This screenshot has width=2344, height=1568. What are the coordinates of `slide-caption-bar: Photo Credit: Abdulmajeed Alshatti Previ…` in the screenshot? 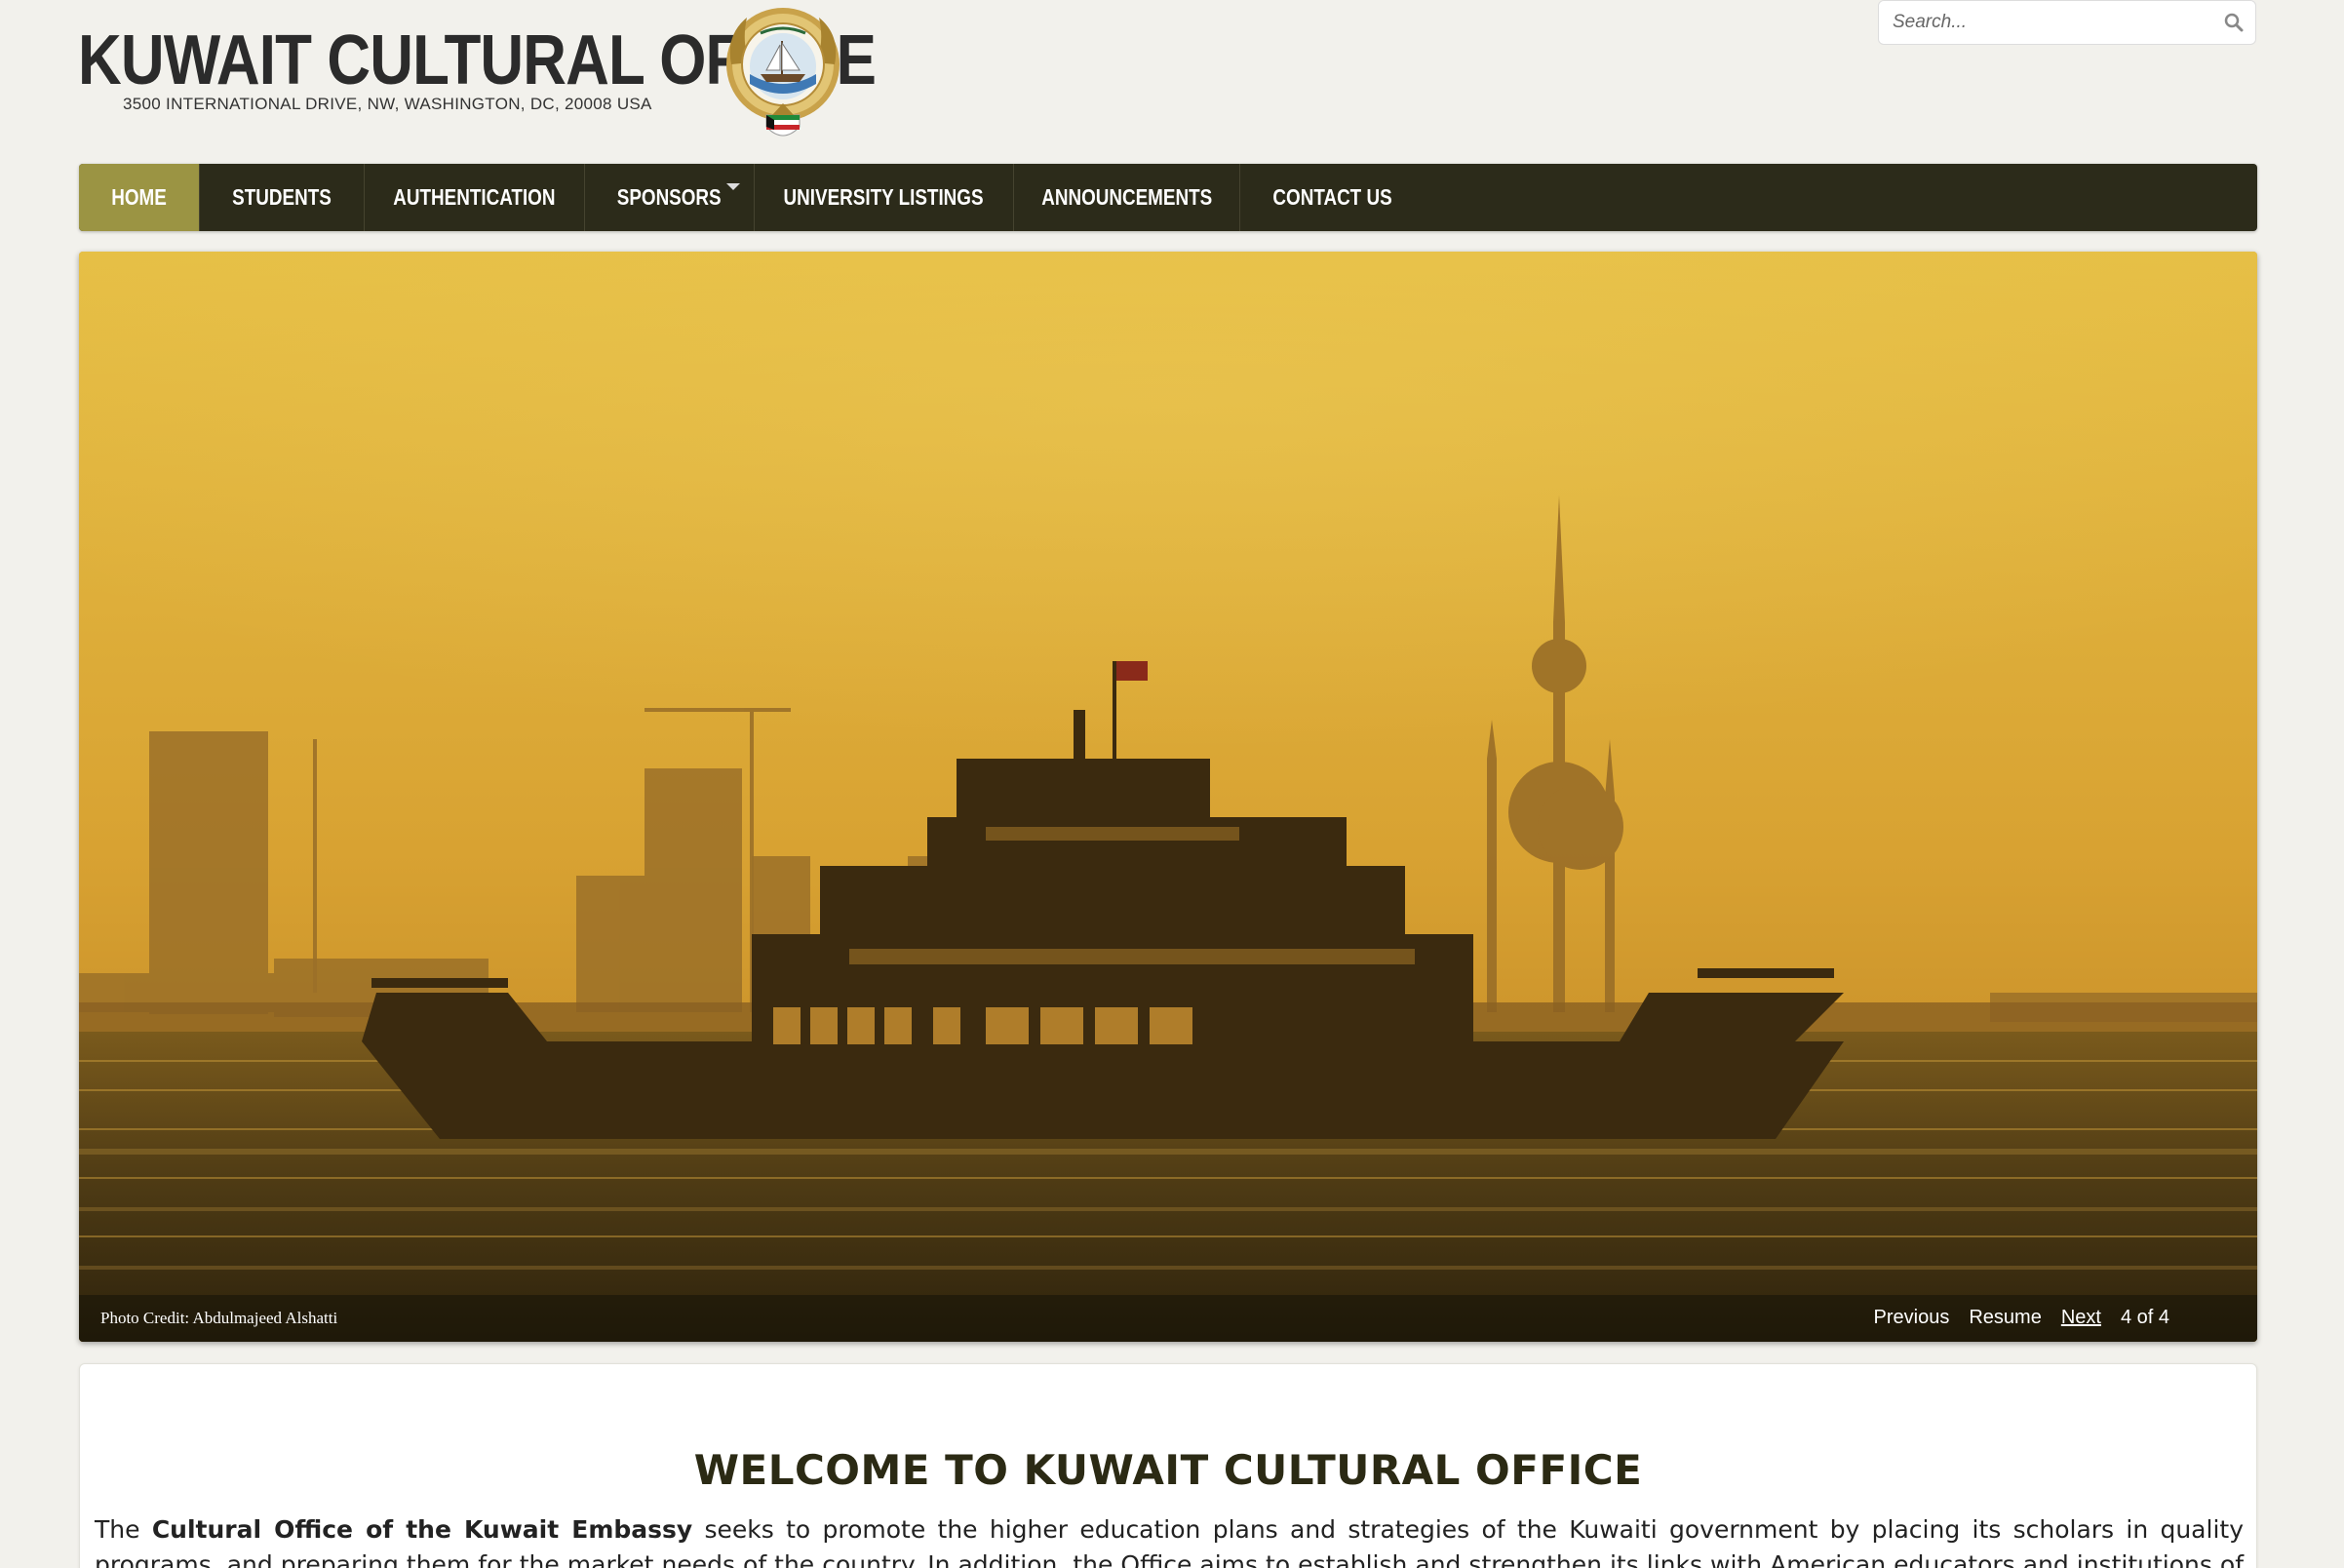 It's located at (1168, 1318).